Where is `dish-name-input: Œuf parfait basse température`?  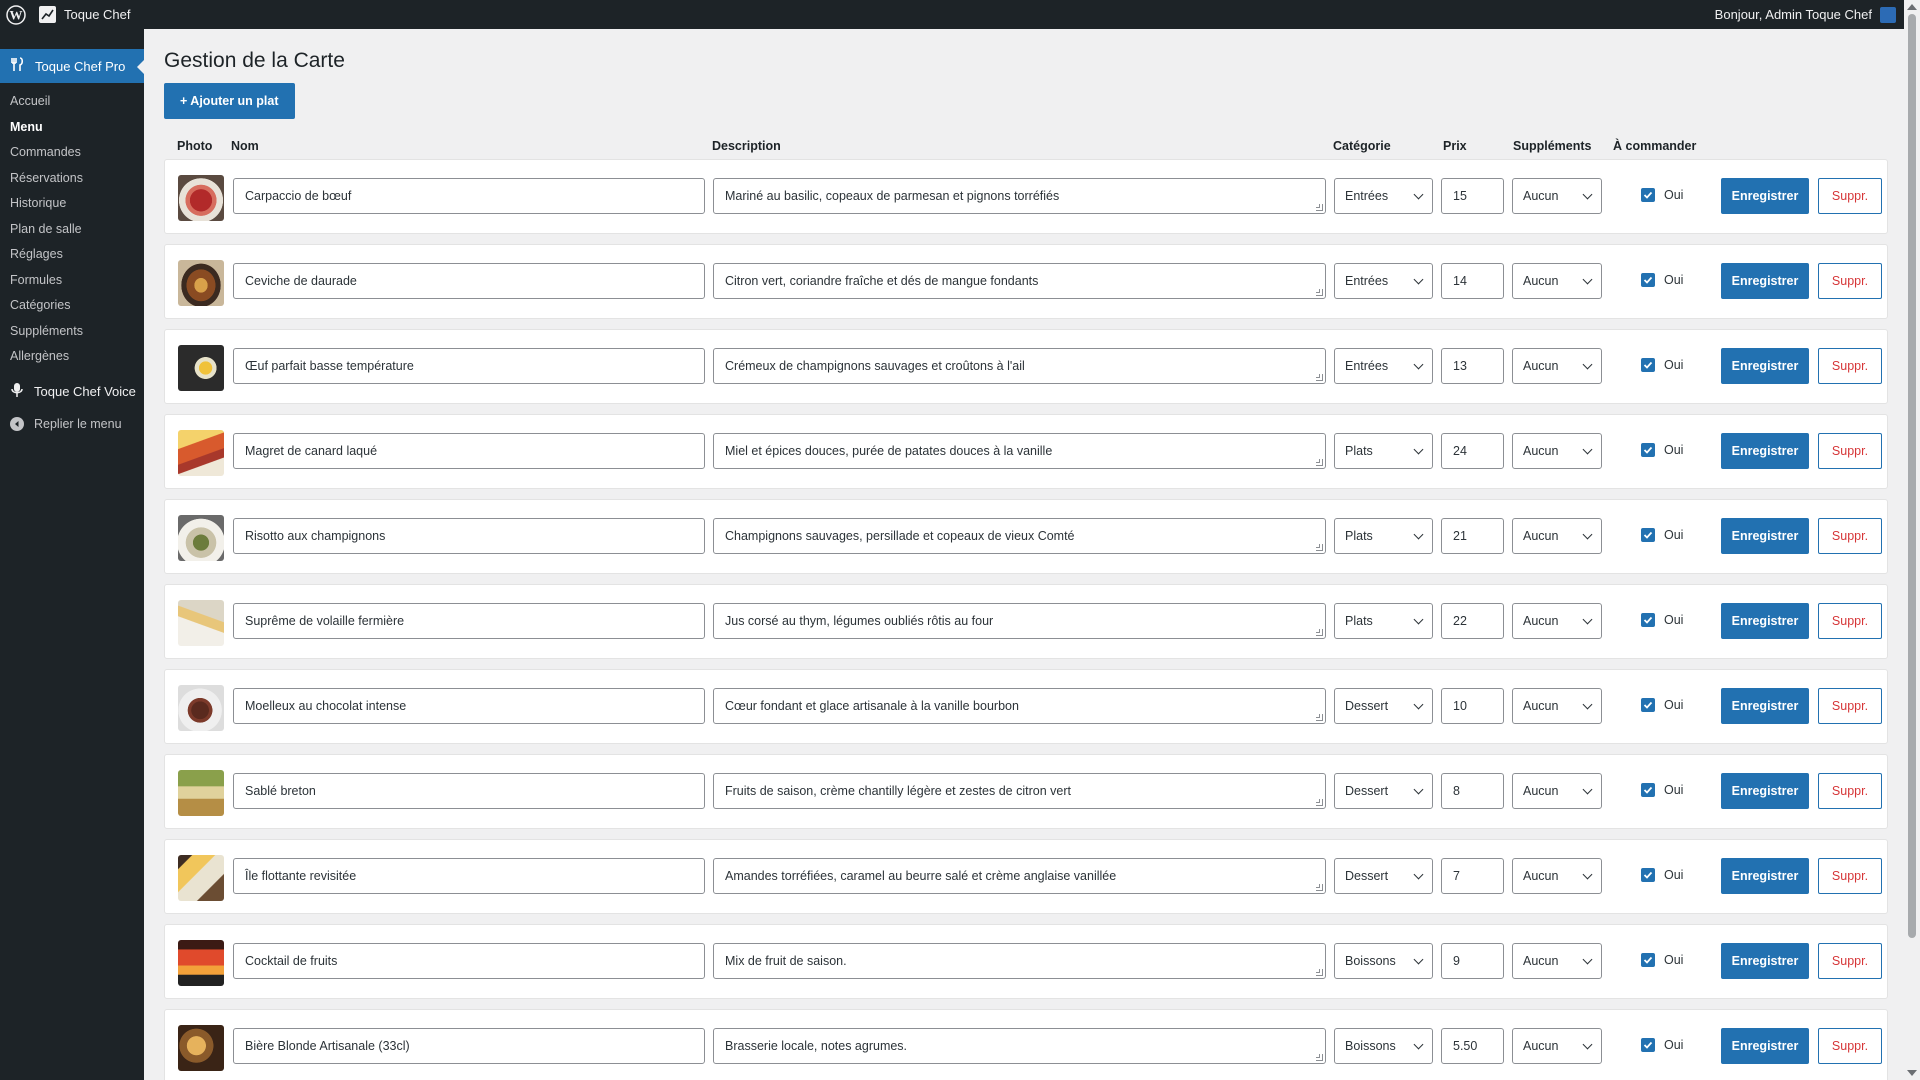
dish-name-input: Œuf parfait basse température is located at coordinates (469, 366).